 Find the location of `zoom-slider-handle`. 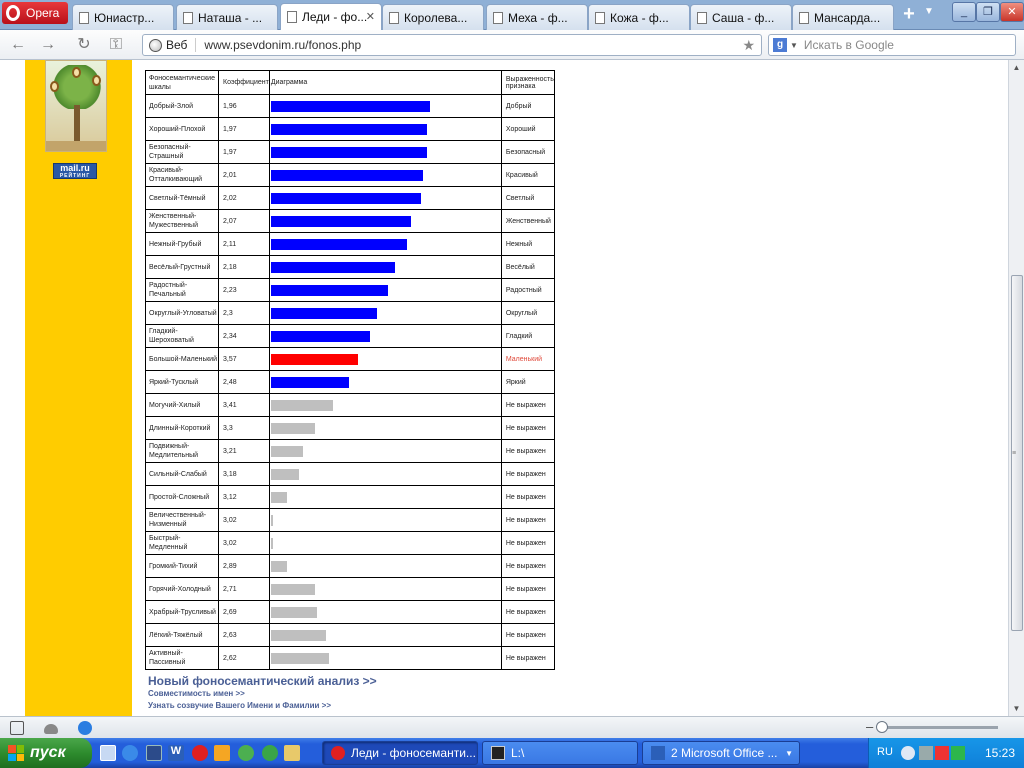

zoom-slider-handle is located at coordinates (882, 727).